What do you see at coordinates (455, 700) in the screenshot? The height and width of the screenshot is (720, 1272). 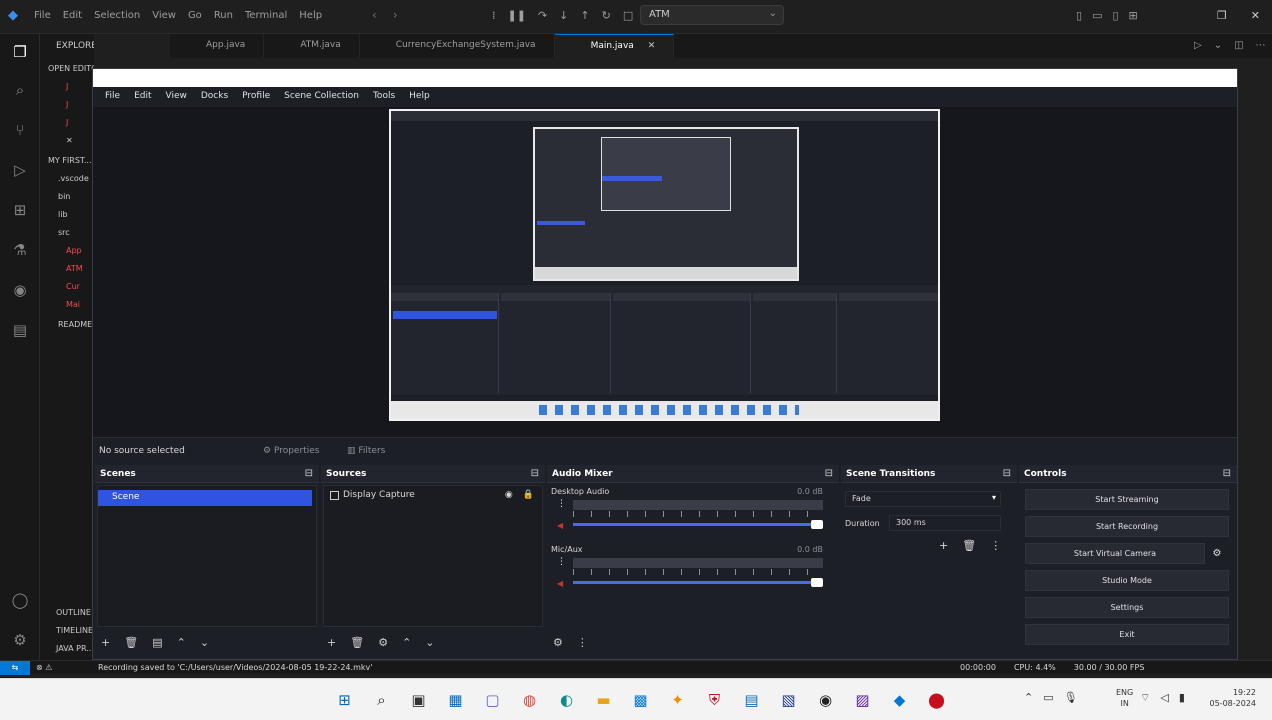 I see `widgets-icon: ▦` at bounding box center [455, 700].